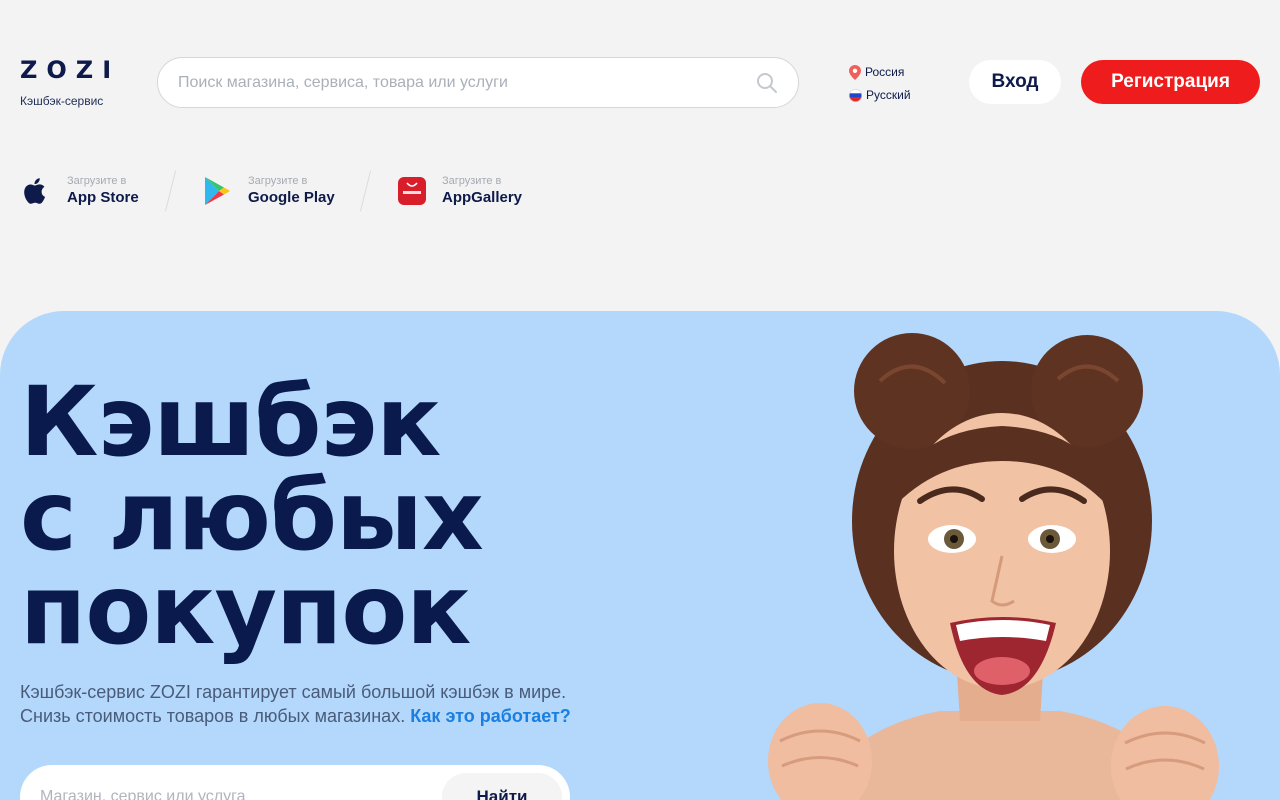  Describe the element at coordinates (35, 191) in the screenshot. I see `apple-icon` at that location.